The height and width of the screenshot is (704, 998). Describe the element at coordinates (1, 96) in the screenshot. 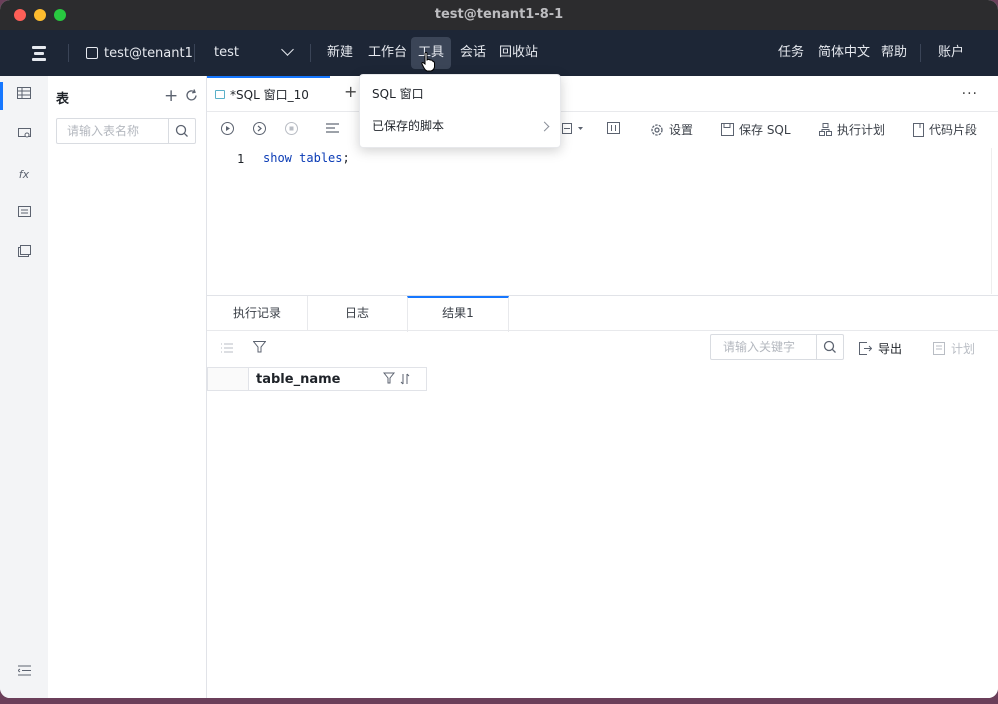

I see `rail-active-indicator` at that location.